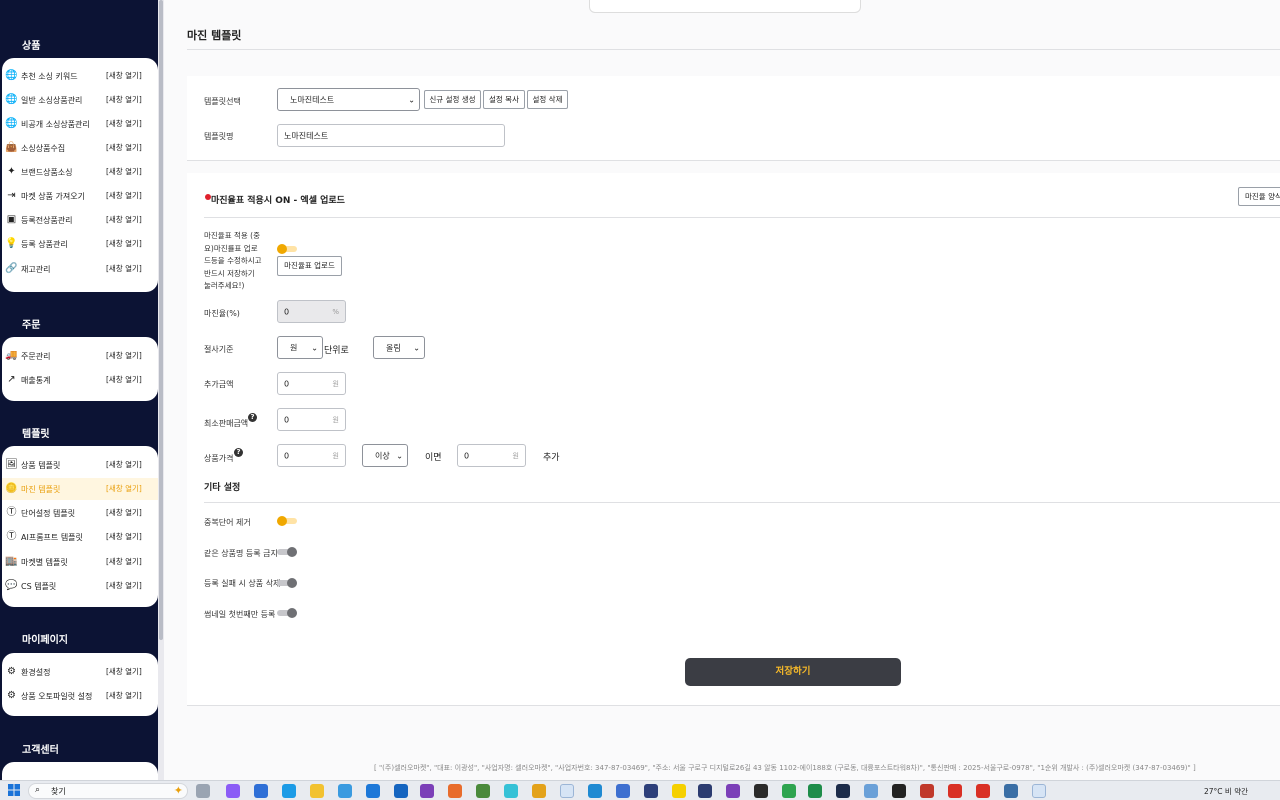  I want to click on same-name-toggle, so click(287, 552).